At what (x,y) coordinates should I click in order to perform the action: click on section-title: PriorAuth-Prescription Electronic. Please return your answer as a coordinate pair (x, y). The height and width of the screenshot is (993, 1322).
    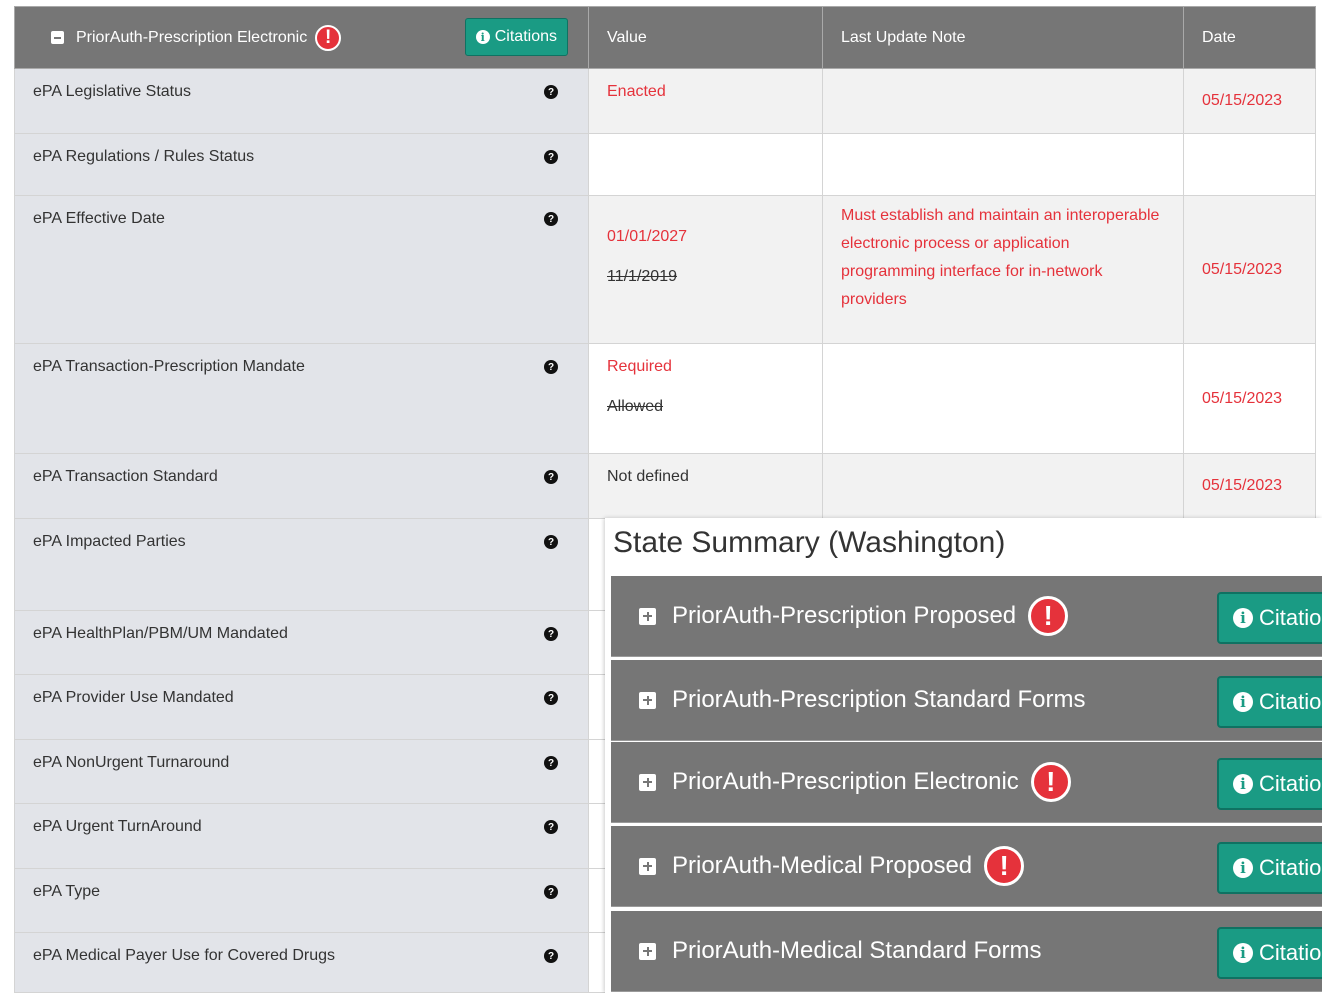
    Looking at the image, I should click on (192, 37).